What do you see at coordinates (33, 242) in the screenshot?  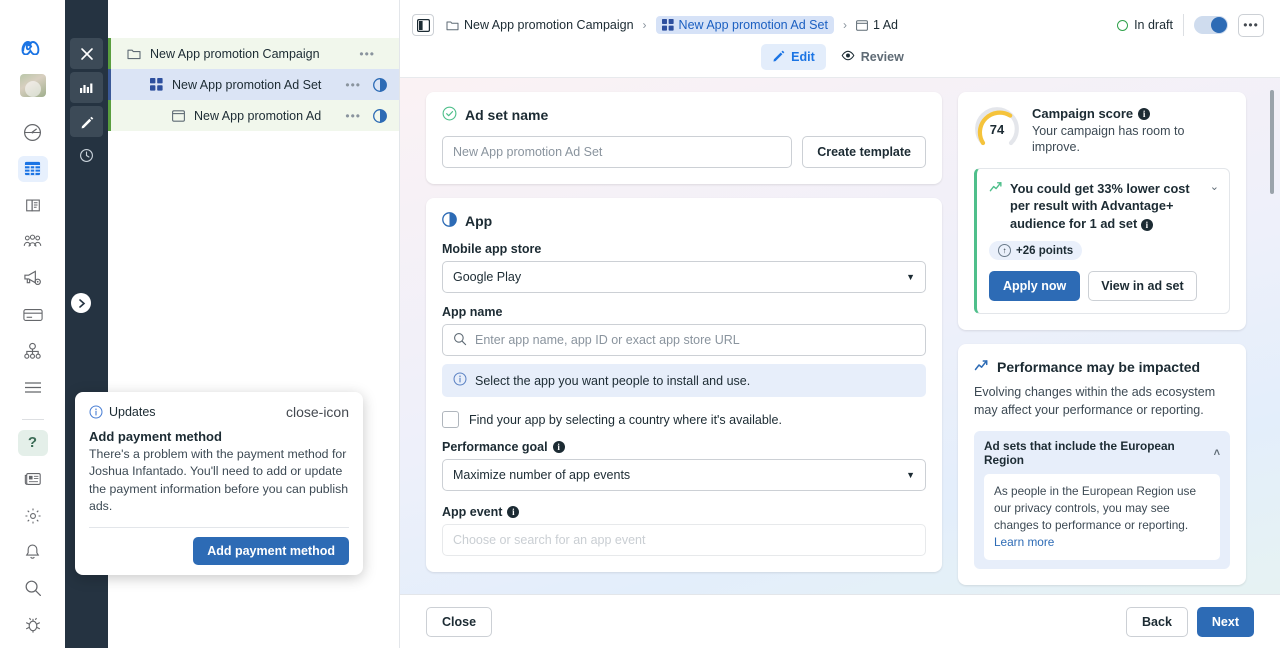 I see `audiences-icon` at bounding box center [33, 242].